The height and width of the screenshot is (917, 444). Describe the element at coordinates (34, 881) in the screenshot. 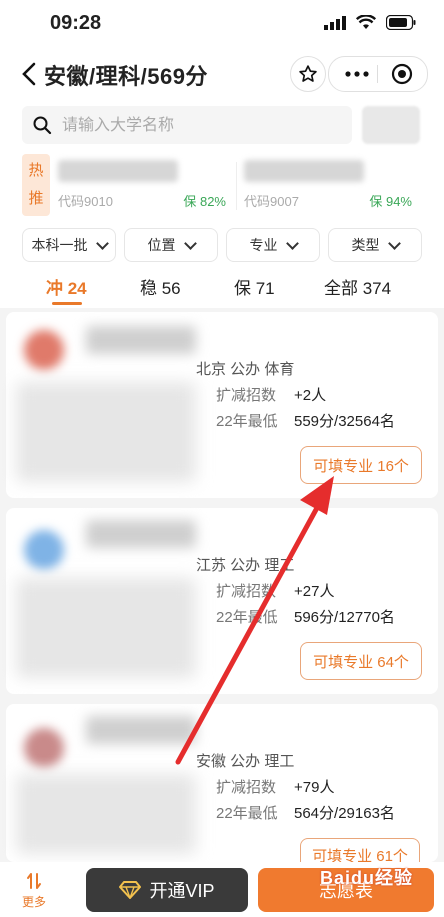

I see `sort-icon` at that location.